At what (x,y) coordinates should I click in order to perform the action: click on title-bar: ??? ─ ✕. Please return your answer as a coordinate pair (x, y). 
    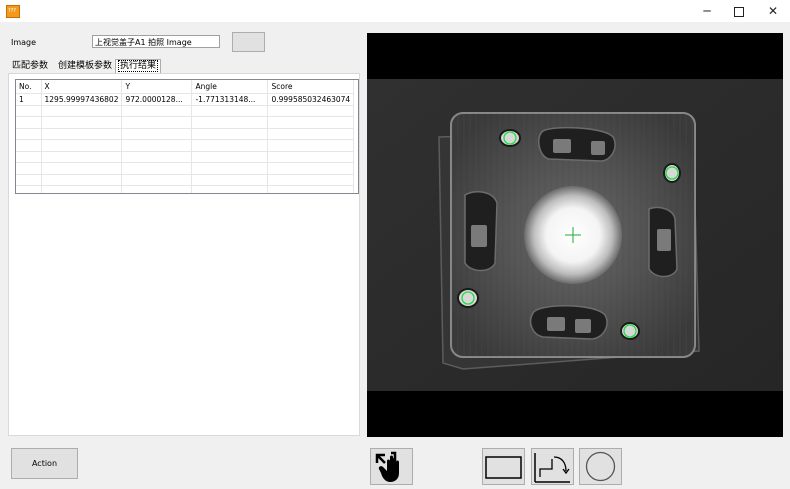
    Looking at the image, I should click on (395, 11).